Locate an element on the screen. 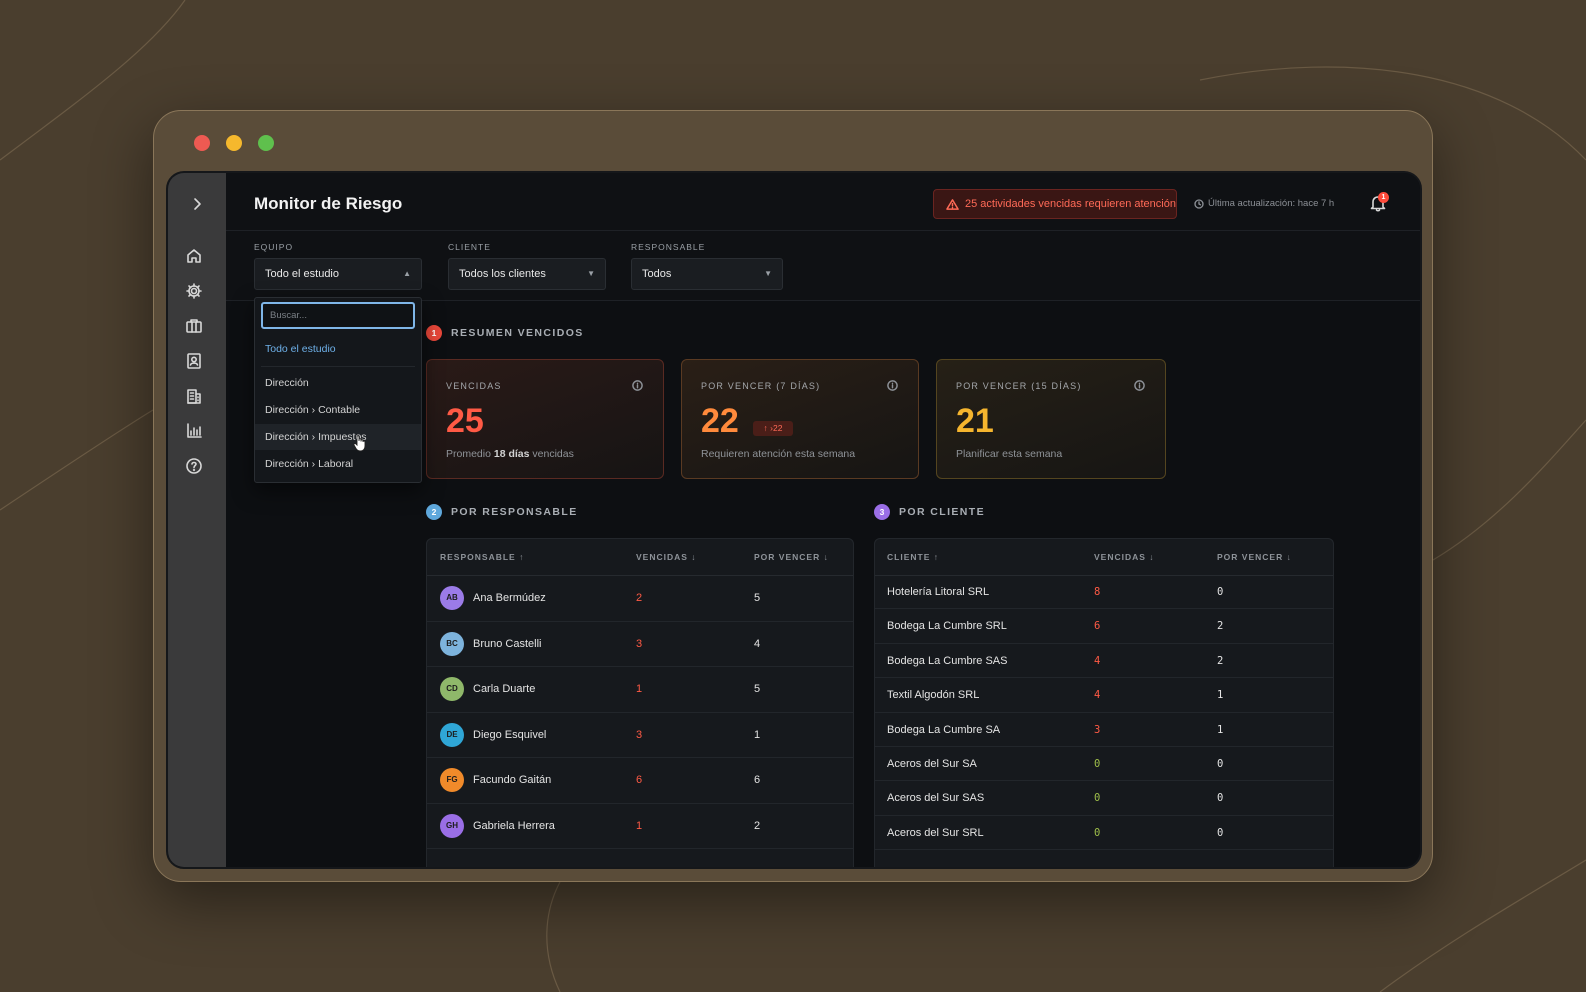  minimize-window-button is located at coordinates (234, 143).